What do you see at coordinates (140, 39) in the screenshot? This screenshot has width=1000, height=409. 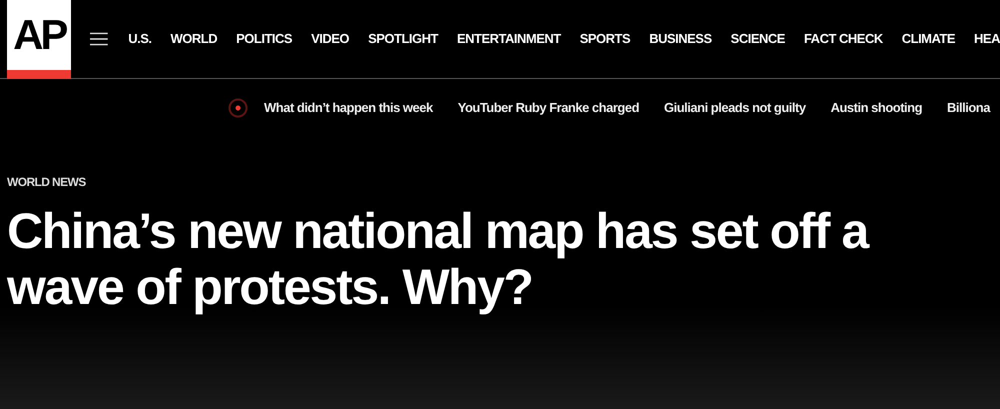 I see `nav-link: U.S.` at bounding box center [140, 39].